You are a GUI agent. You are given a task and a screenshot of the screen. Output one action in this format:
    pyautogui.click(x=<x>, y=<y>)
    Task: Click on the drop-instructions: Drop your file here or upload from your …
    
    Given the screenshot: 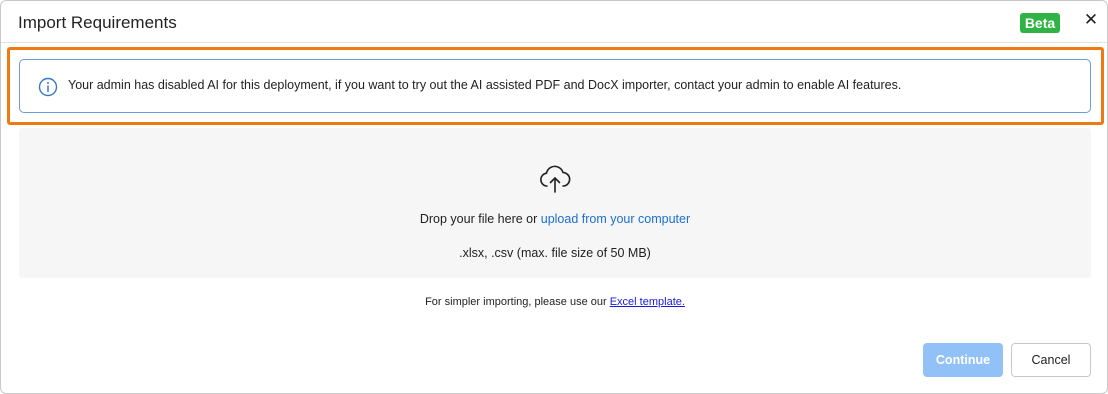 What is the action you would take?
    pyautogui.click(x=555, y=219)
    